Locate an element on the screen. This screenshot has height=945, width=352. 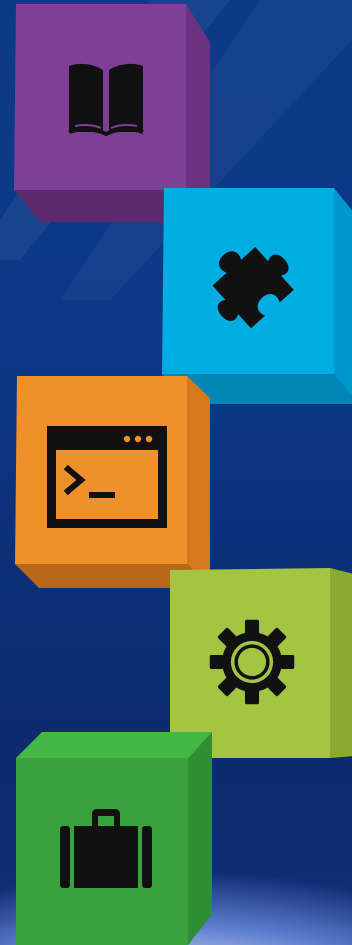
green-briefcase-block is located at coordinates (116, 838).